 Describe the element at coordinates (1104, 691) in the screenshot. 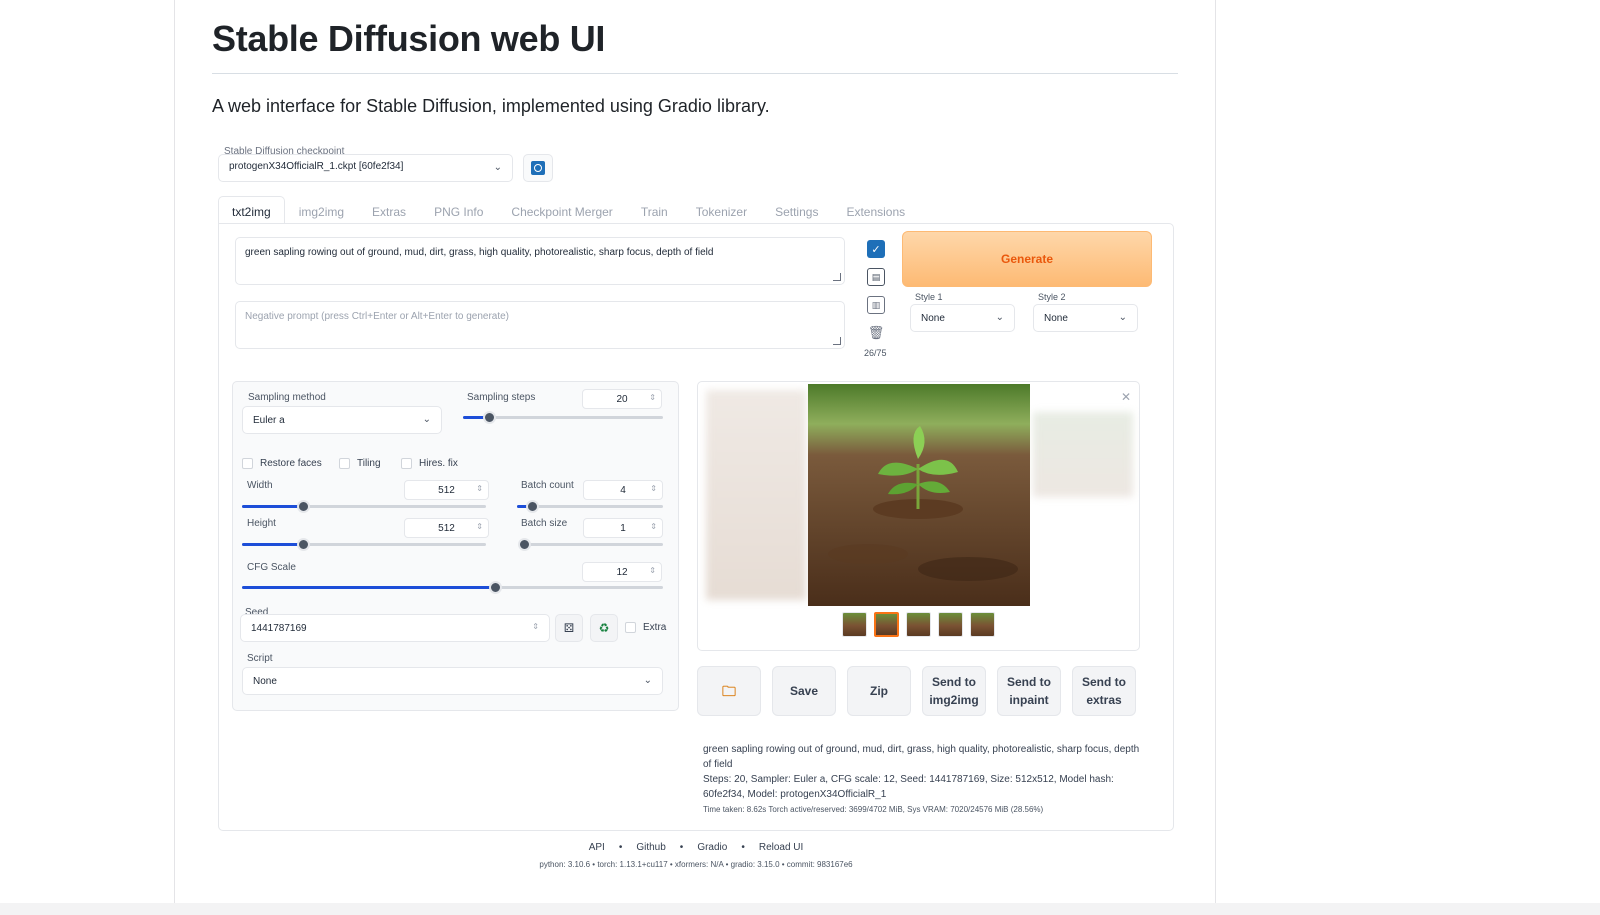

I see `send-to-extras-button: Send to extras` at that location.